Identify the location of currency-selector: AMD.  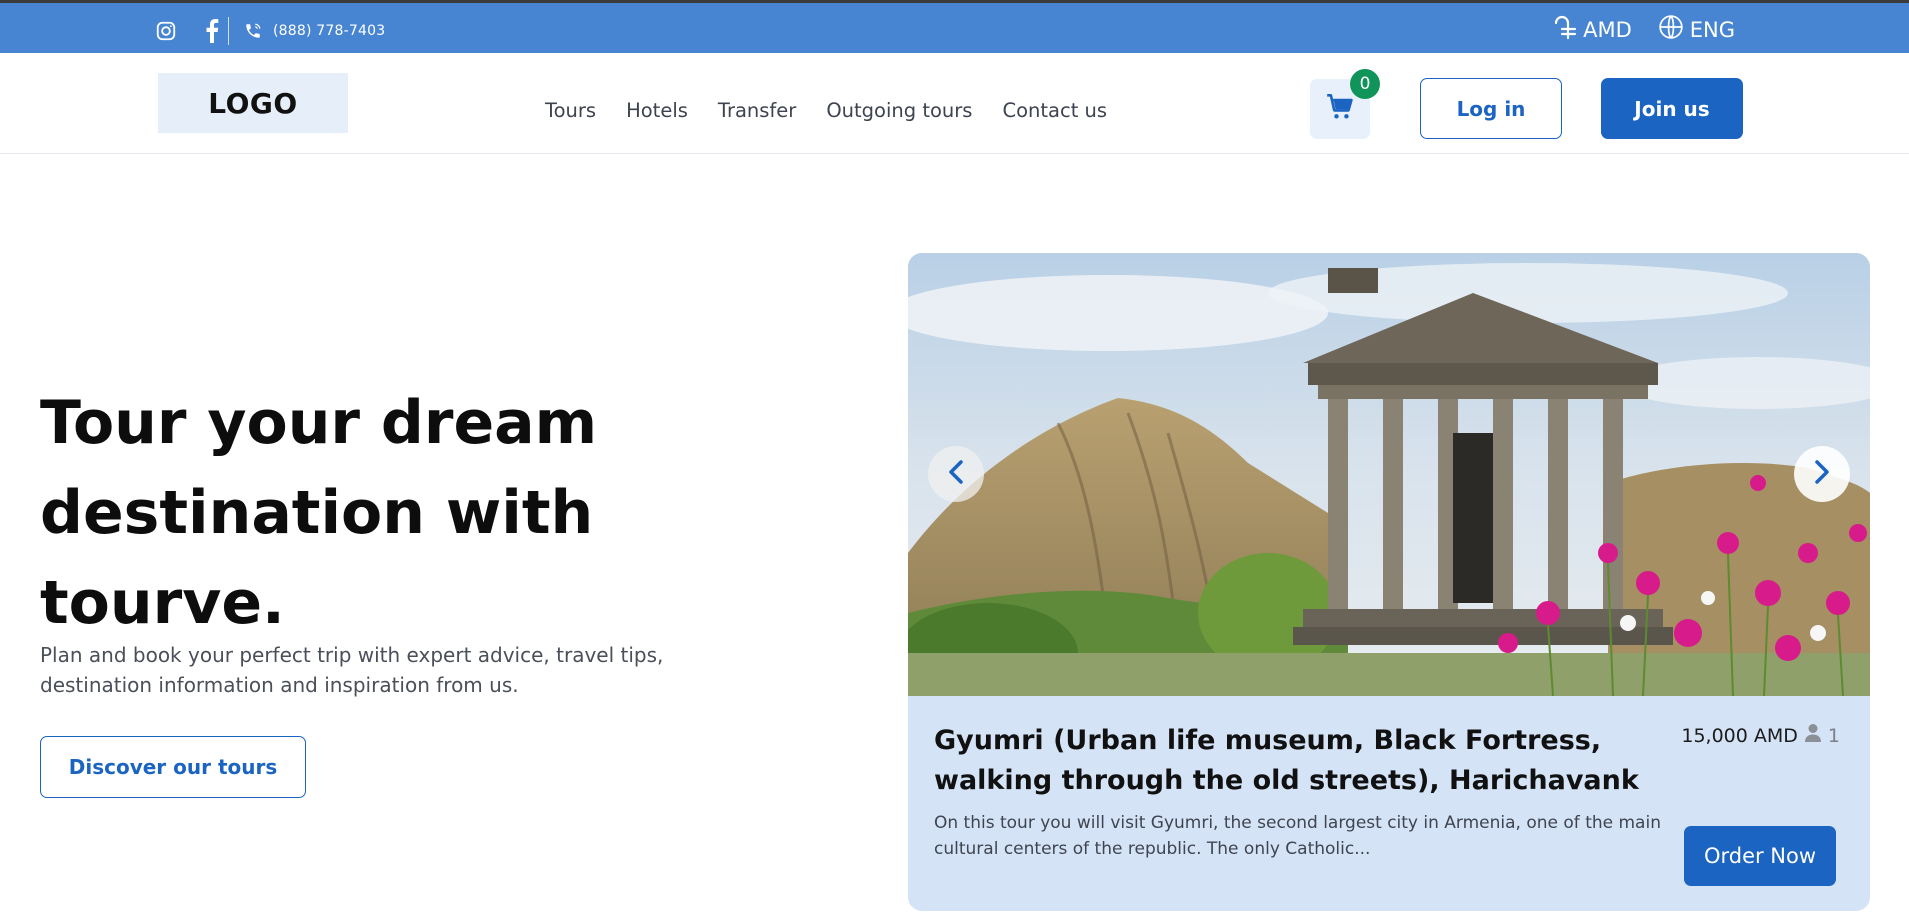
(1592, 29).